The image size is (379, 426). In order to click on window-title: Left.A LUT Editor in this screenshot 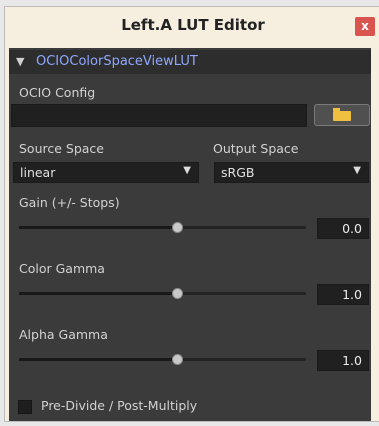, I will do `click(193, 25)`.